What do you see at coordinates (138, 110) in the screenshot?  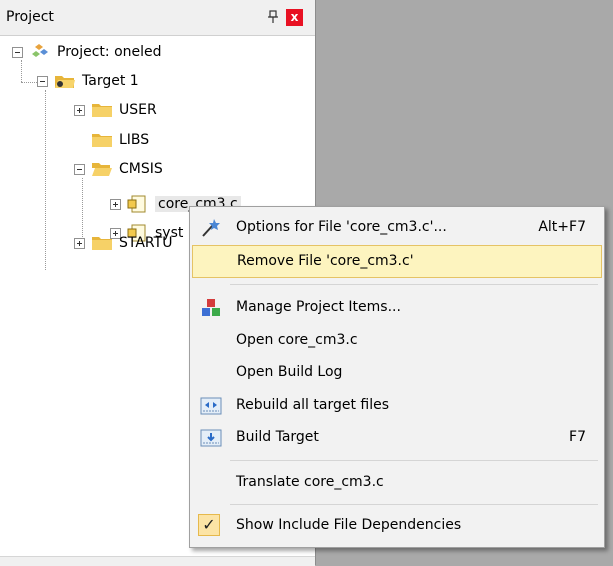 I see `tree-label-user: USER` at bounding box center [138, 110].